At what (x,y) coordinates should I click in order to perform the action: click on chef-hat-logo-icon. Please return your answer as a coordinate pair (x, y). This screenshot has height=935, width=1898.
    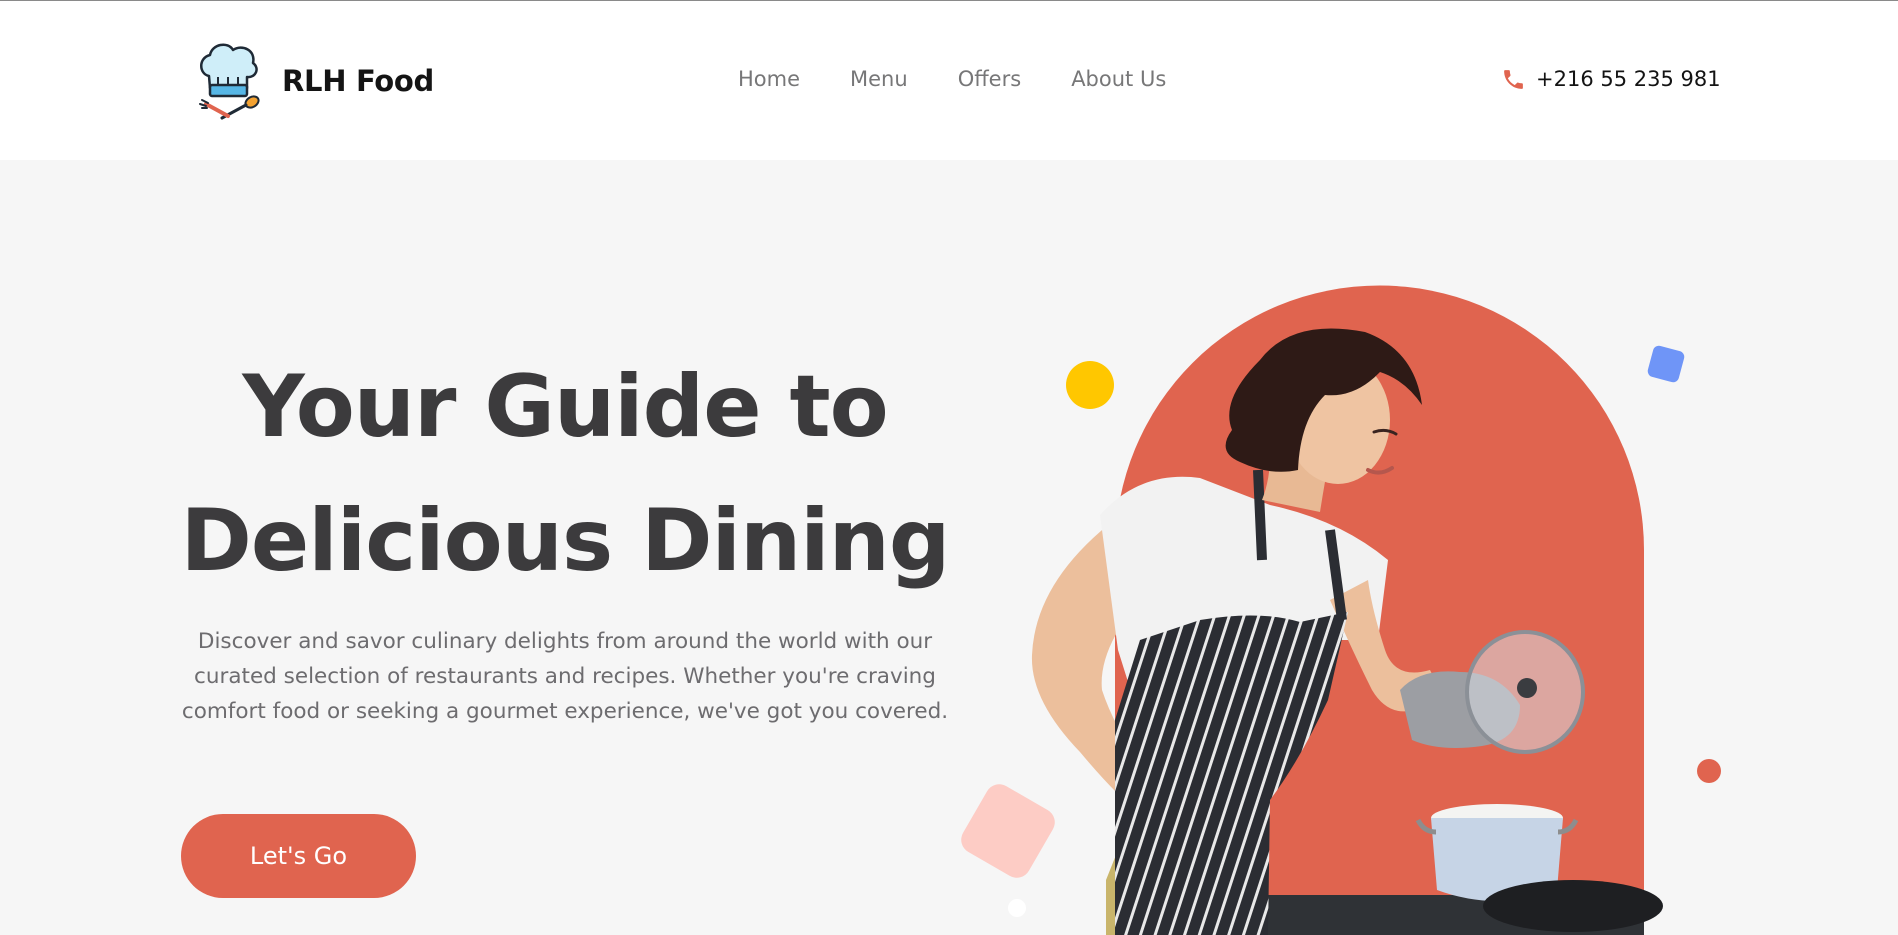
    Looking at the image, I should click on (229, 81).